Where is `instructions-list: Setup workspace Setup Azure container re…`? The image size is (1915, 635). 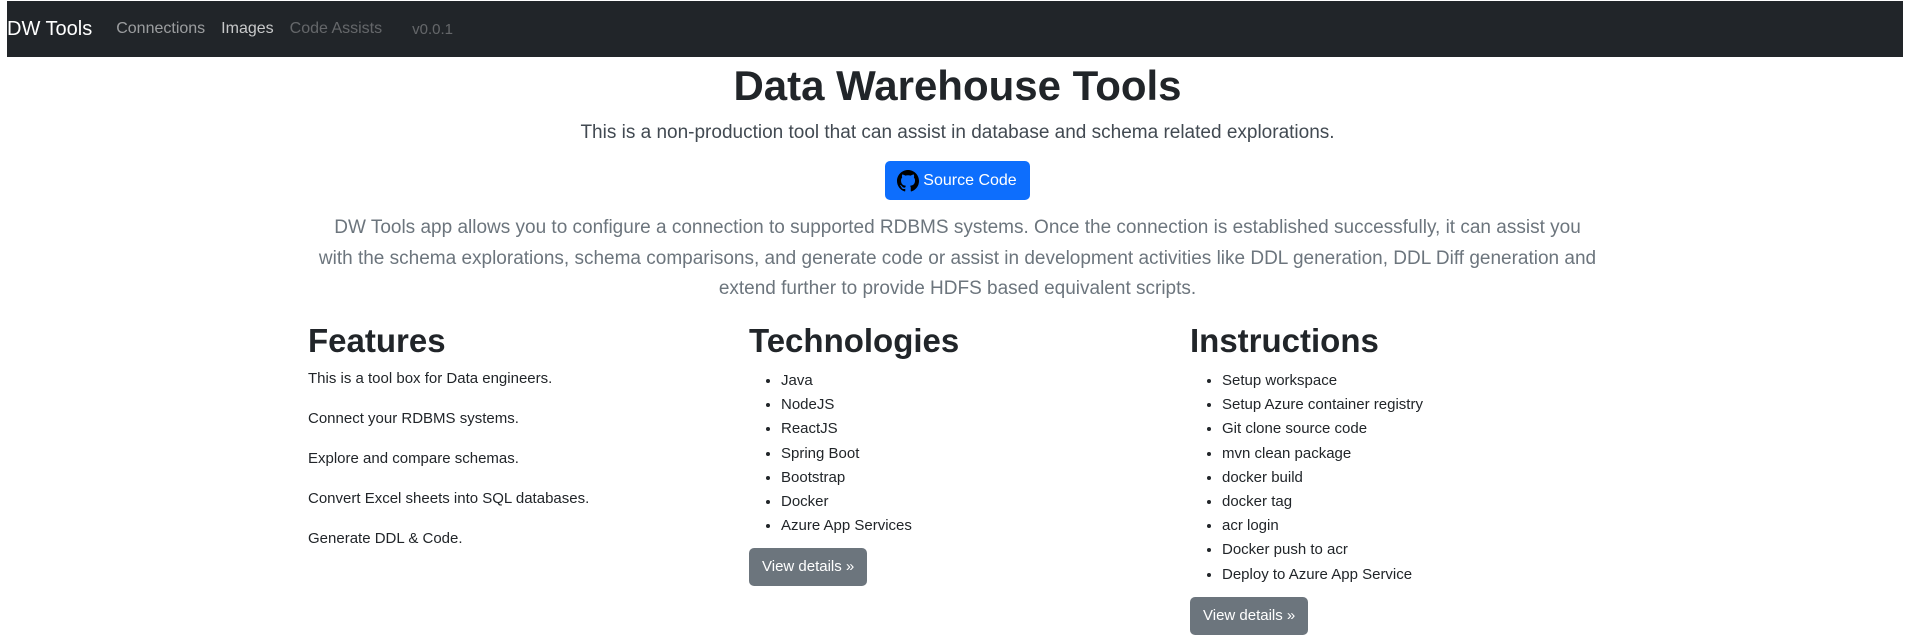 instructions-list: Setup workspace Setup Azure container re… is located at coordinates (1400, 478).